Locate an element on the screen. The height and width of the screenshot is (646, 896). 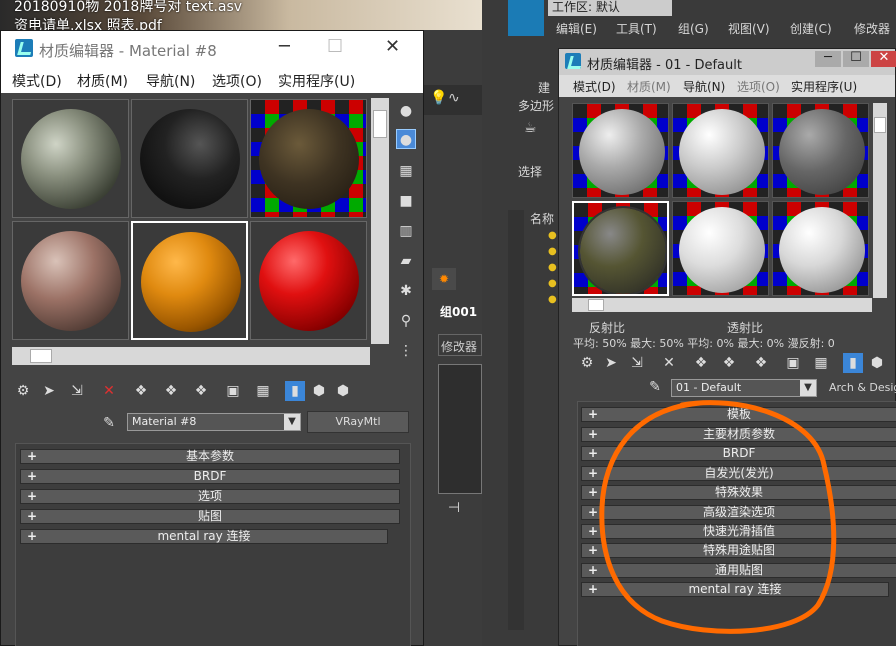
rollout-special-effects: + 特殊效果 is located at coordinates (738, 492).